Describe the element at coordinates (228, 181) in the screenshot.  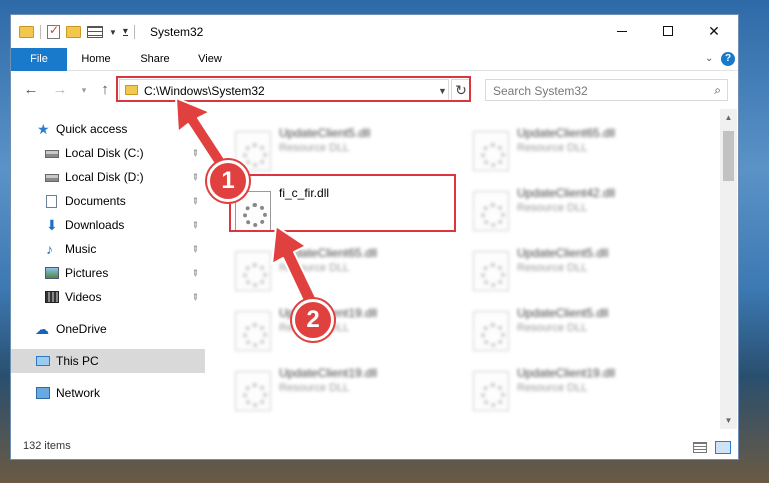
I see `step-badge-1: 1` at that location.